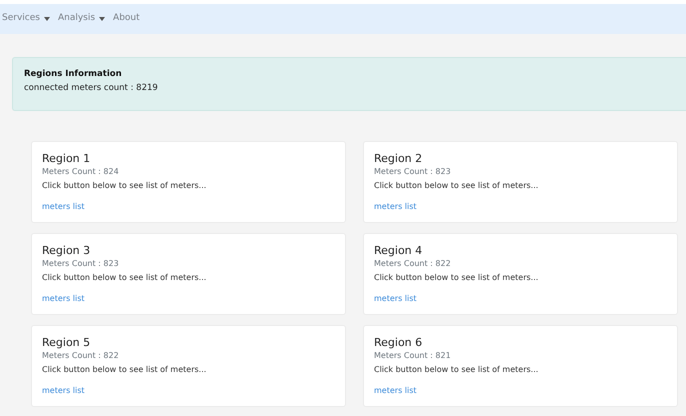  I want to click on meters-count: Meters Count : 824, so click(81, 172).